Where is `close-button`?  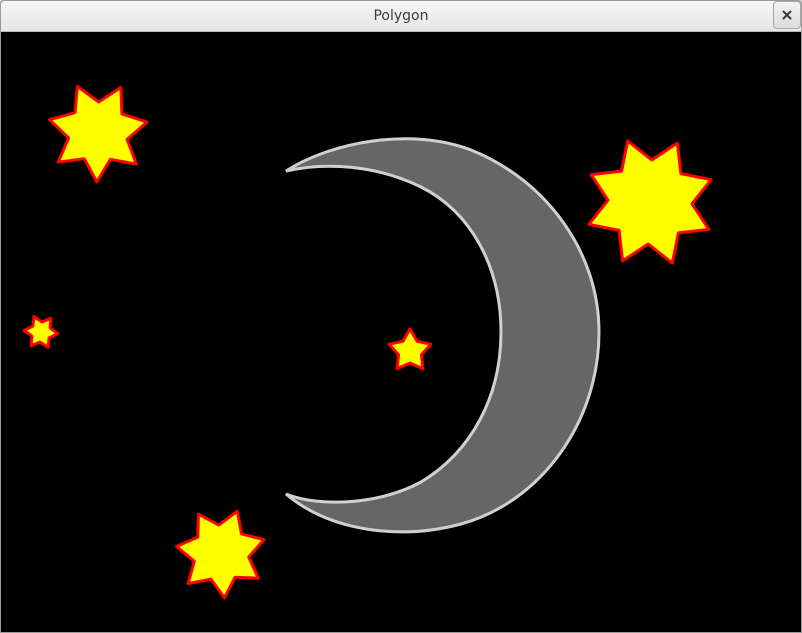 close-button is located at coordinates (787, 15).